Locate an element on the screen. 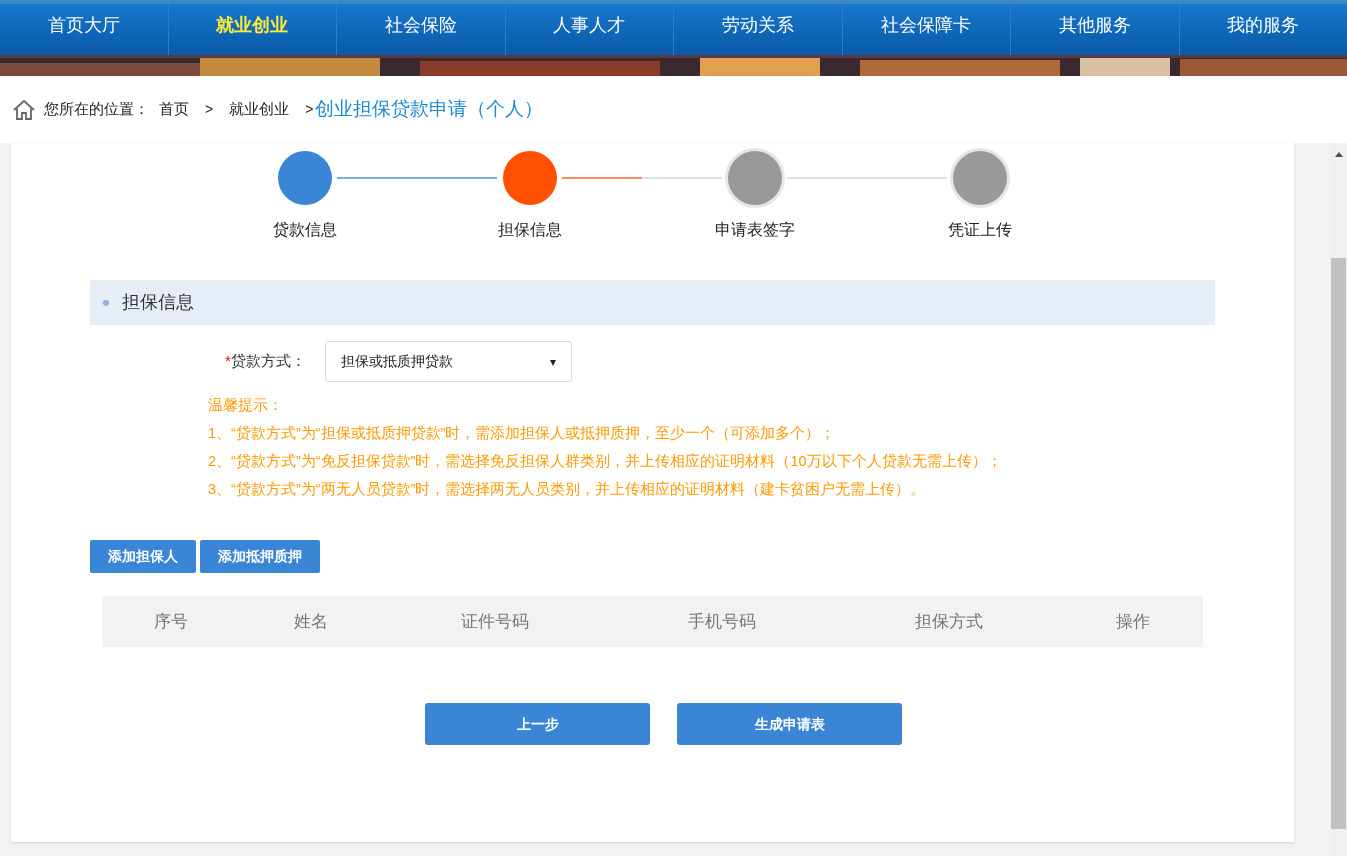 Image resolution: width=1347 pixels, height=856 pixels. breadcrumb-current: 创业担保贷款申请（个人） is located at coordinates (429, 109).